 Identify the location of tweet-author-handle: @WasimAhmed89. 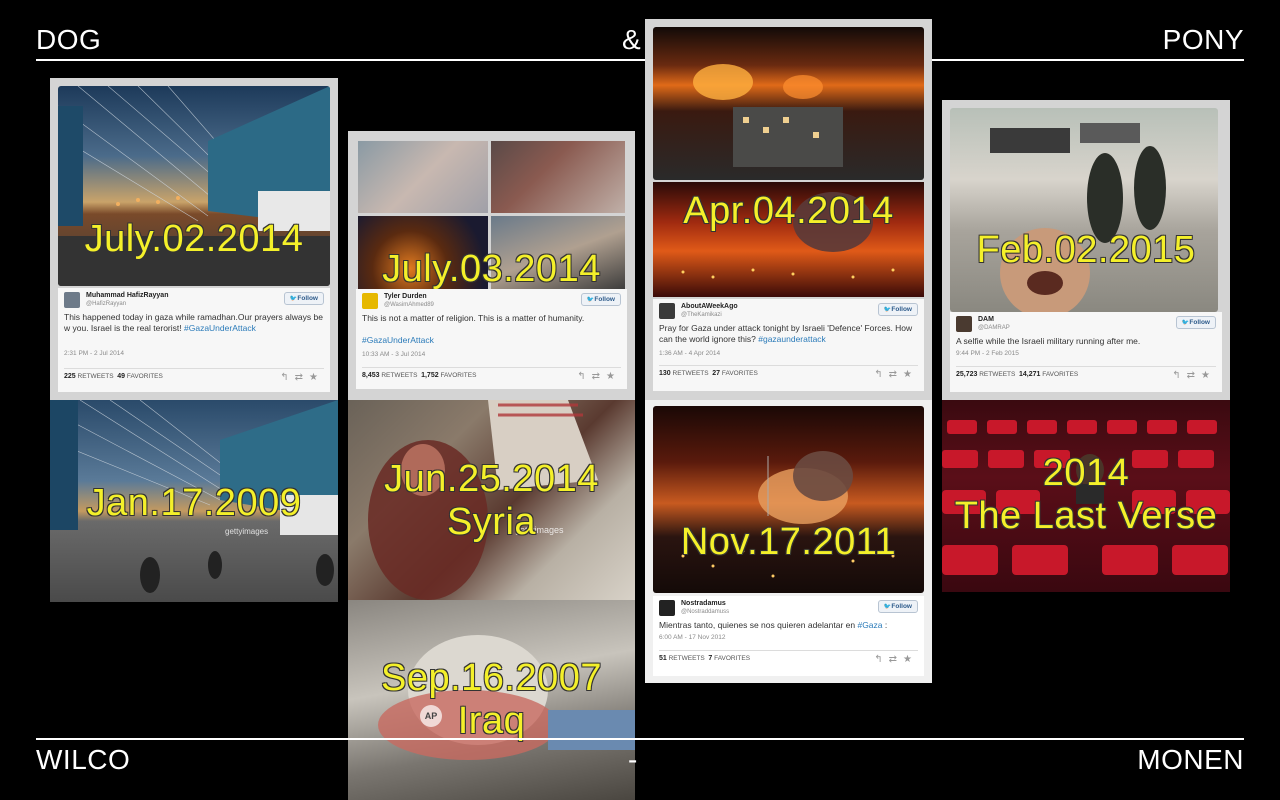
(409, 305).